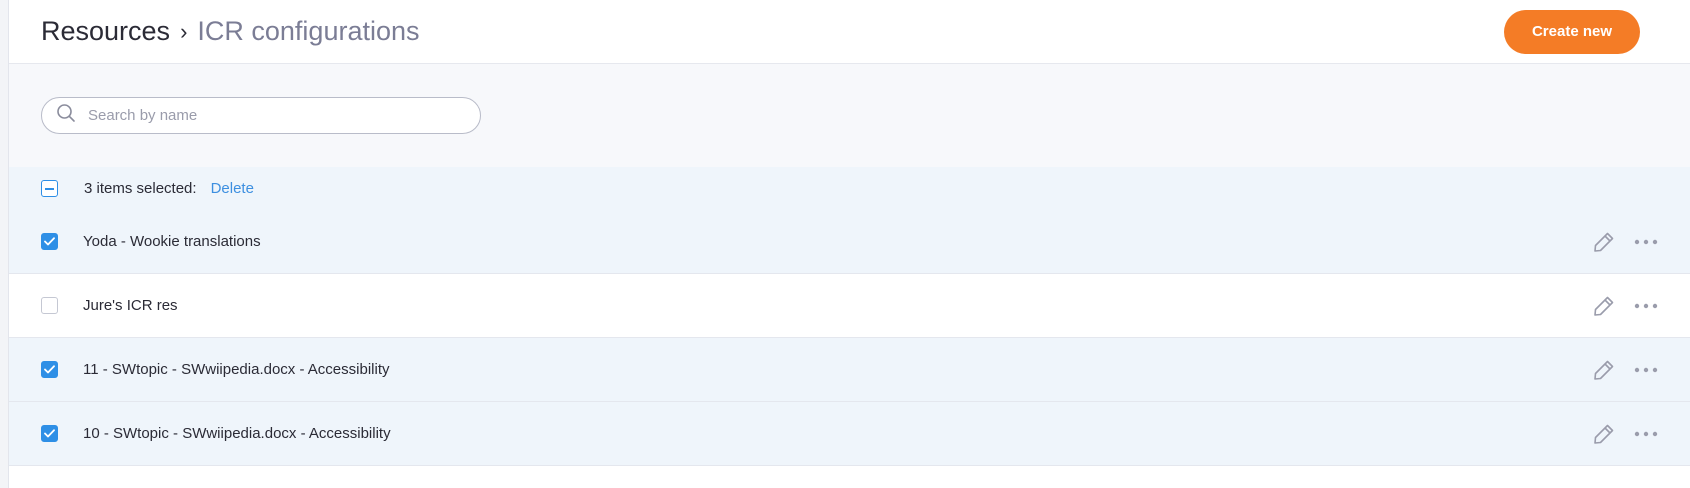 The image size is (1690, 488). I want to click on search-box, so click(261, 115).